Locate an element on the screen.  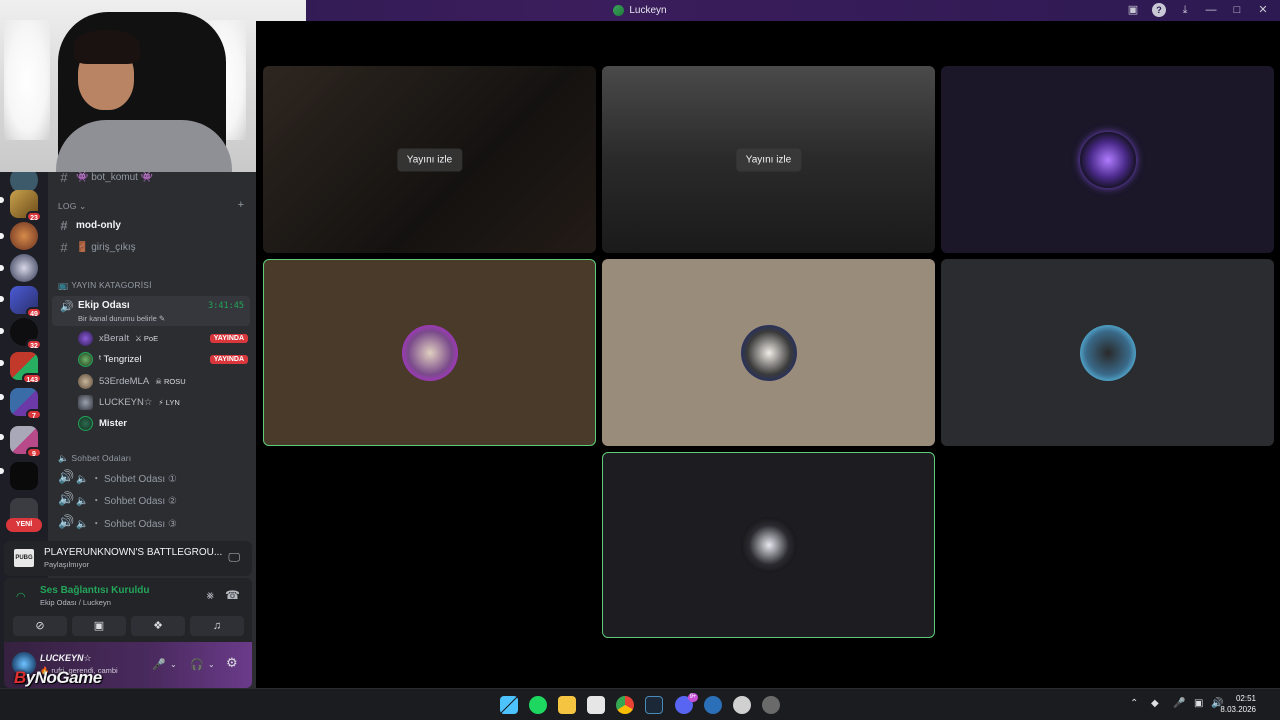
channel-giris-cikis: # 🚪 giriş_çıkış is located at coordinates (96, 247).